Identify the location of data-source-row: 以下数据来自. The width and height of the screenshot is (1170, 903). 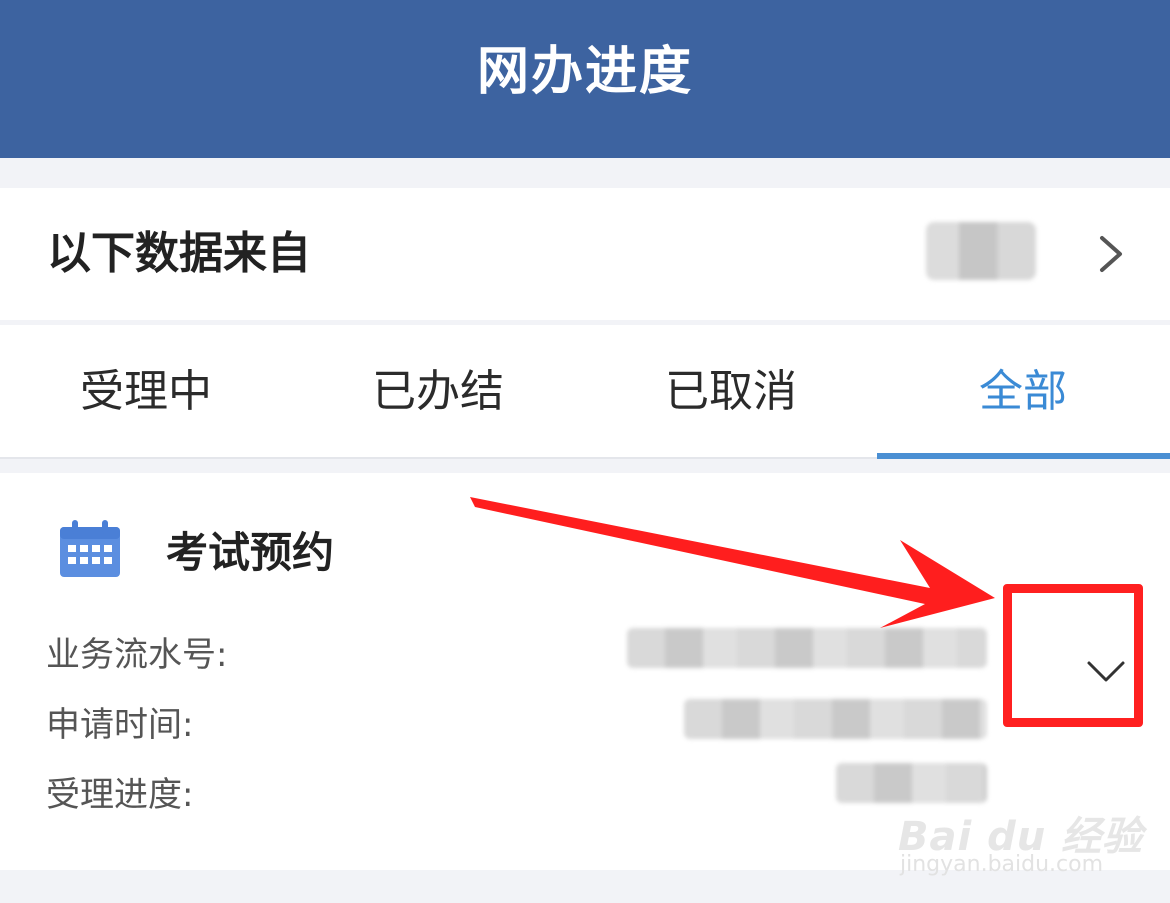
(585, 254).